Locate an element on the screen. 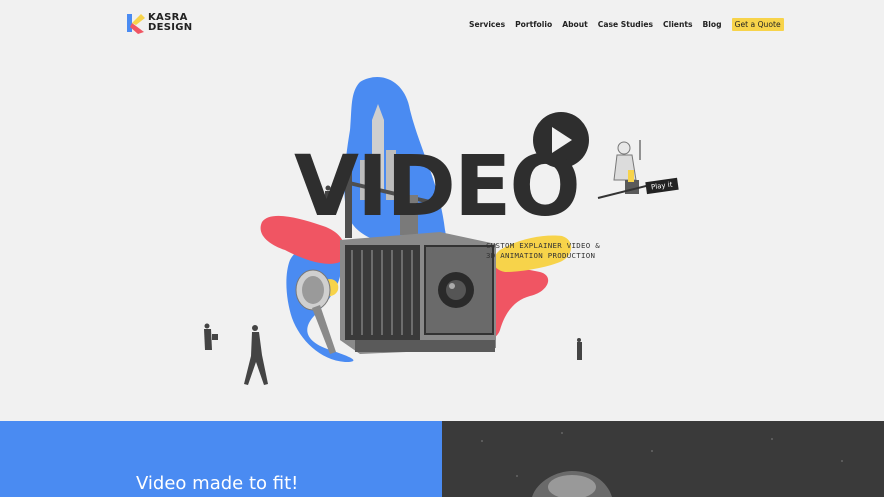  nav-clients: Clients is located at coordinates (678, 24).